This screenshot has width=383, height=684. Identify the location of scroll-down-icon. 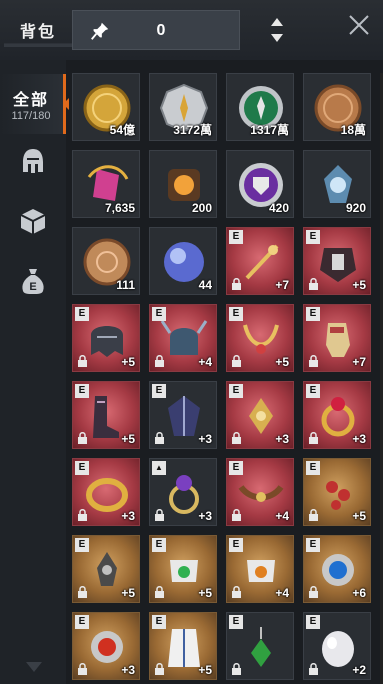
(34, 667).